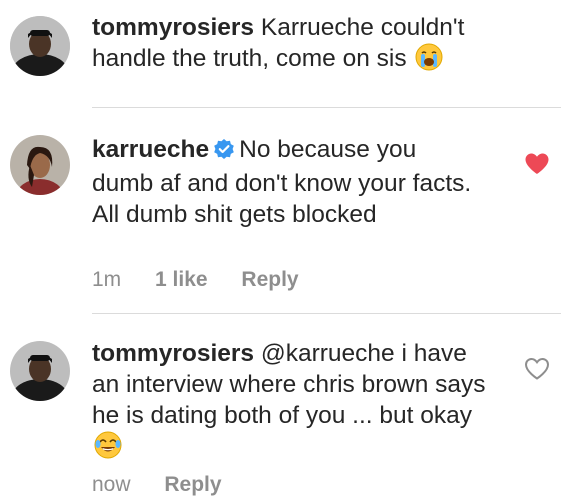 The image size is (561, 497). What do you see at coordinates (111, 484) in the screenshot?
I see `comment-timestamp: now` at bounding box center [111, 484].